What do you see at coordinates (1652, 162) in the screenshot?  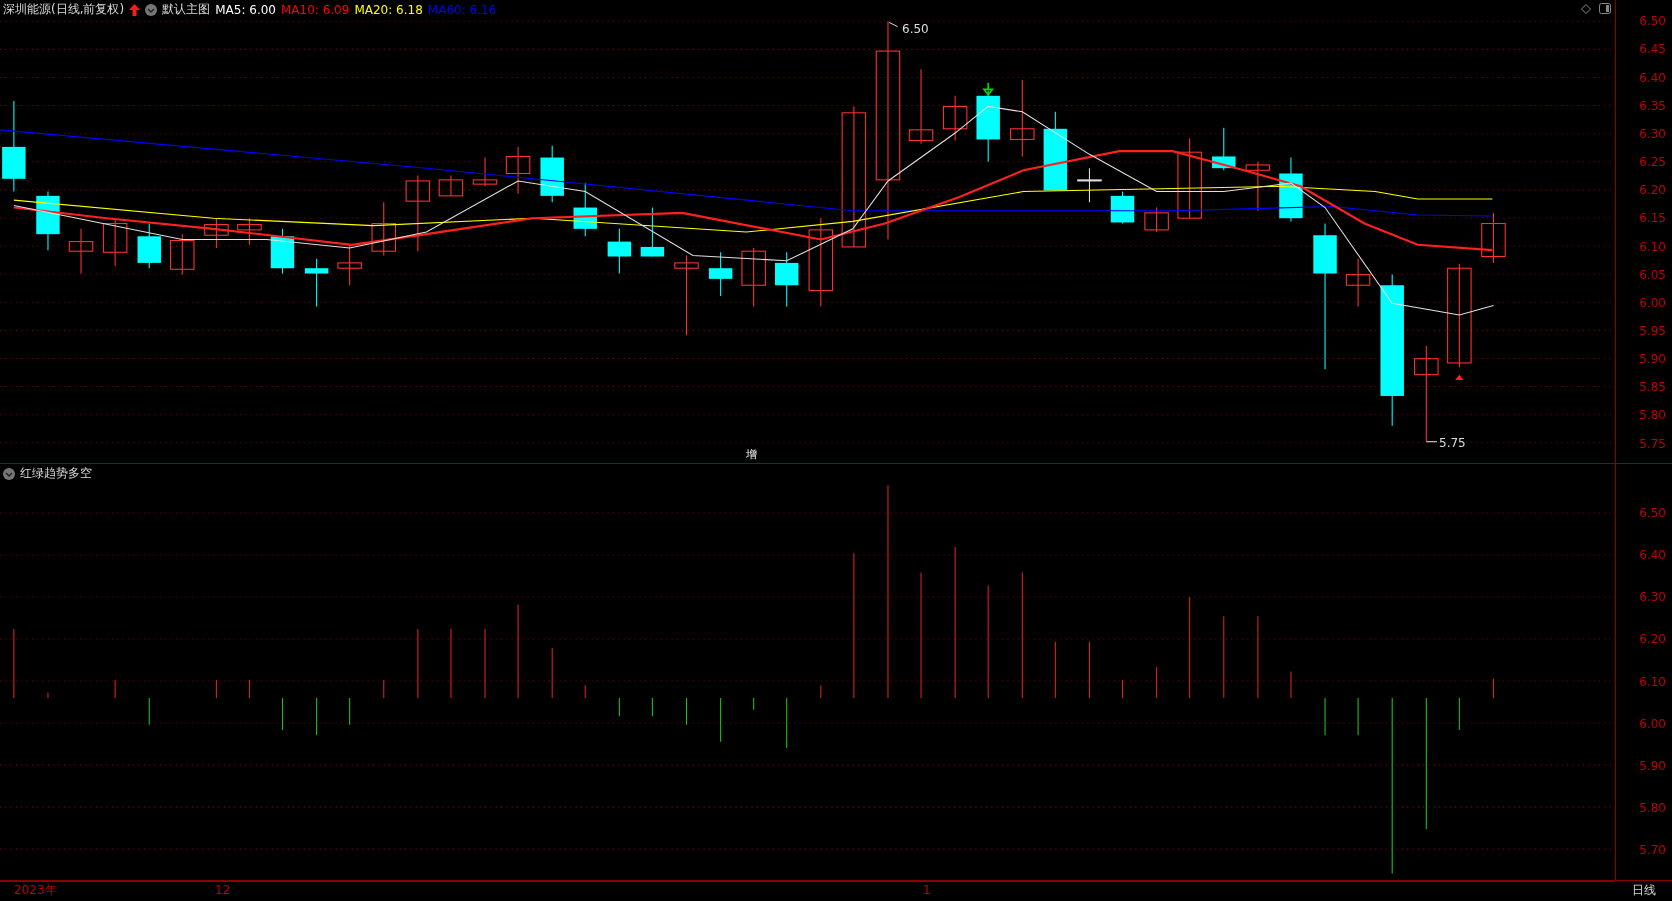 I see `price-tick-label: 6.25` at bounding box center [1652, 162].